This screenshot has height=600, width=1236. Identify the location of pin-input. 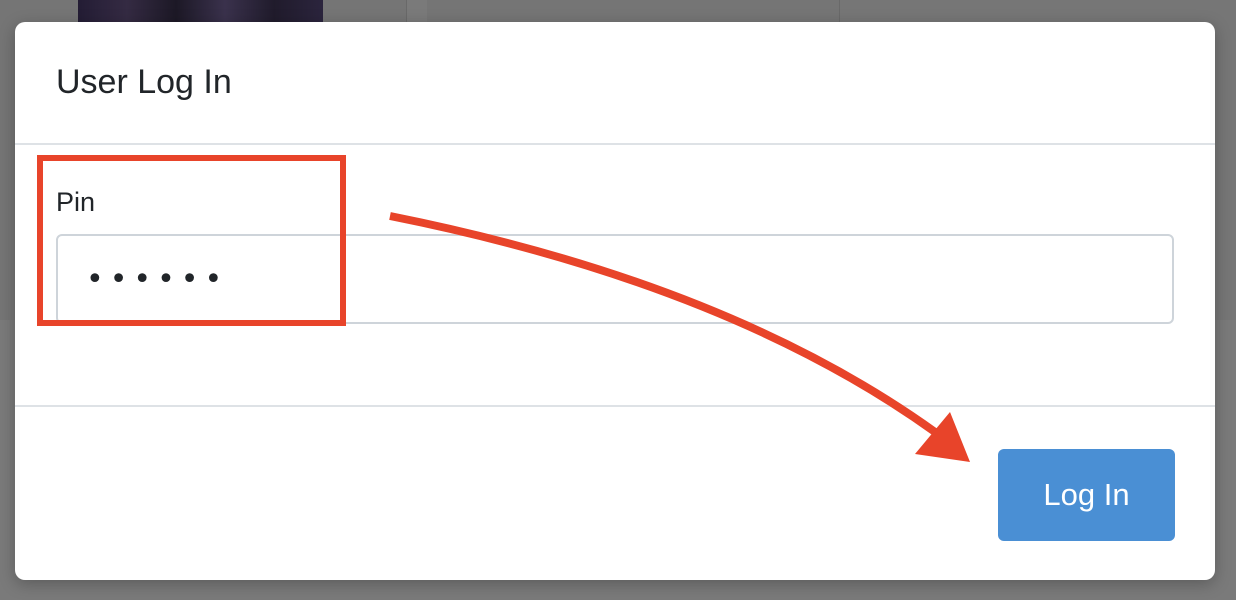
(615, 279).